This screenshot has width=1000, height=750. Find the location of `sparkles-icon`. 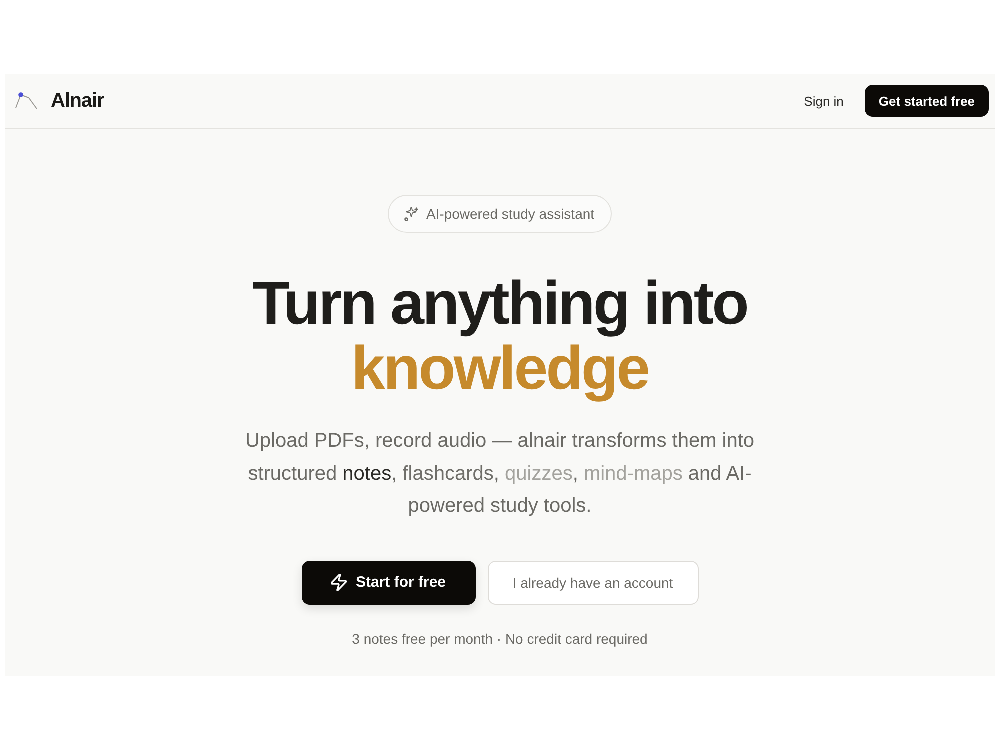

sparkles-icon is located at coordinates (412, 214).